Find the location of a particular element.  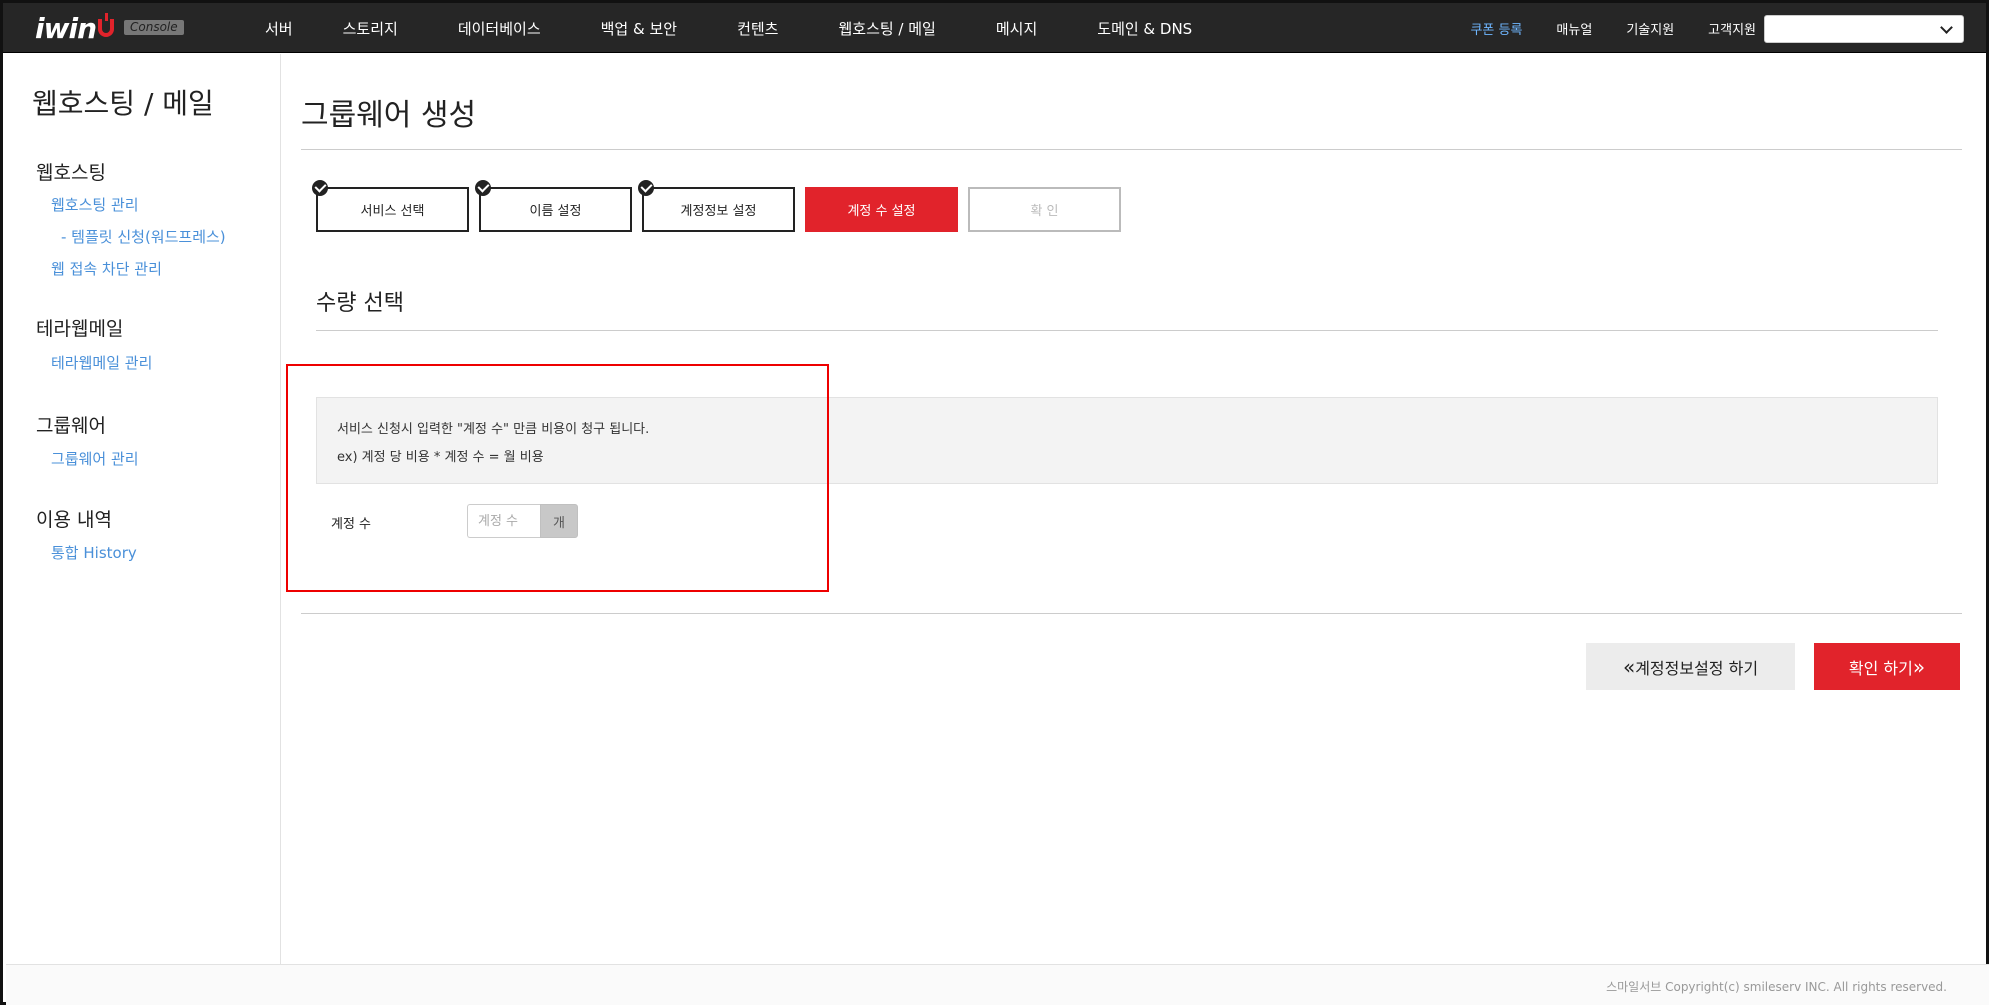

section-title: 수량 선택 is located at coordinates (360, 303).